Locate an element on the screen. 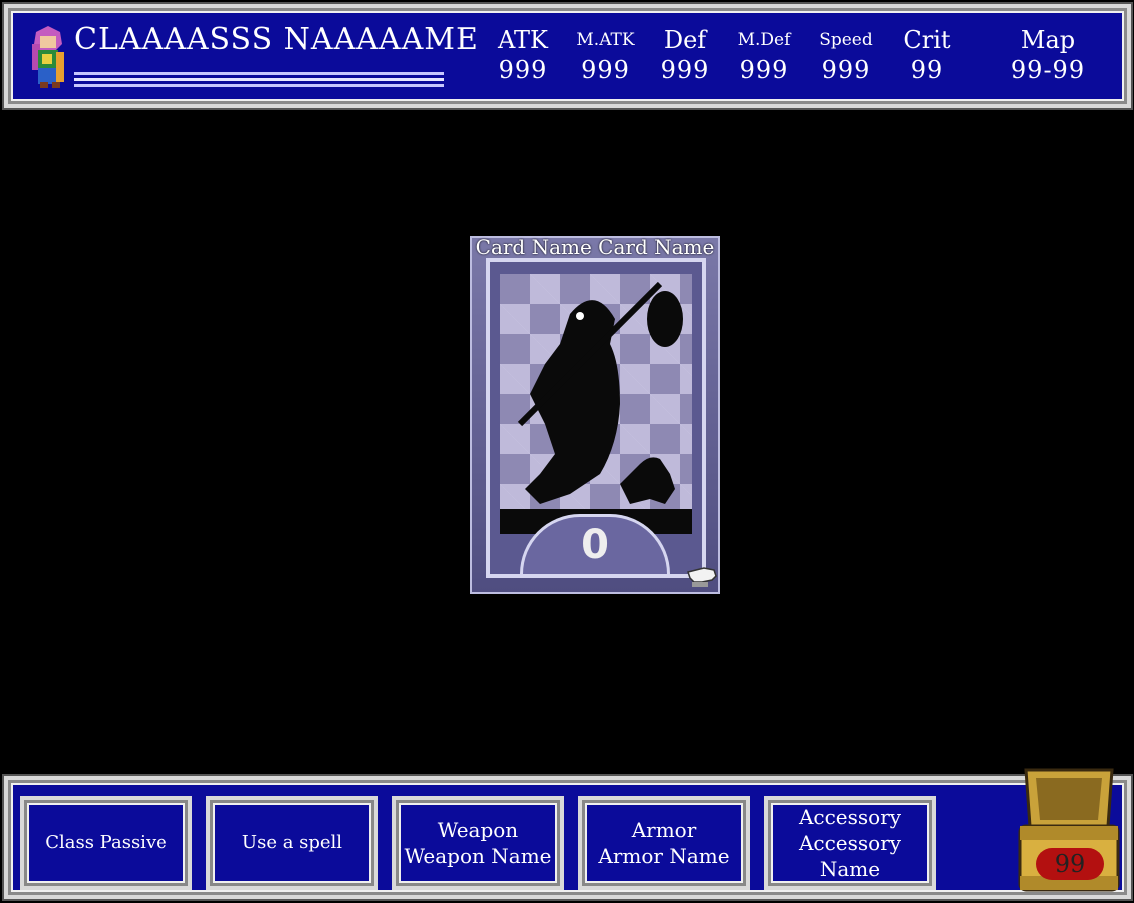 The width and height of the screenshot is (1134, 903). armor-button: Armor Armor Name is located at coordinates (664, 843).